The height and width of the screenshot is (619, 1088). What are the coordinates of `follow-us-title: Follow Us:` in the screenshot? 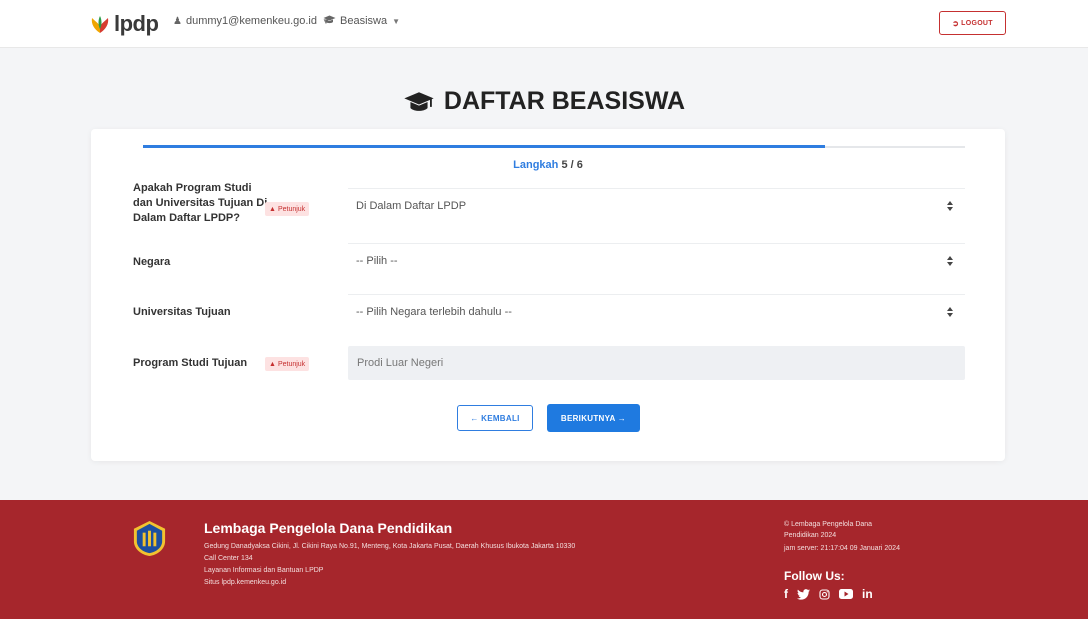 It's located at (814, 576).